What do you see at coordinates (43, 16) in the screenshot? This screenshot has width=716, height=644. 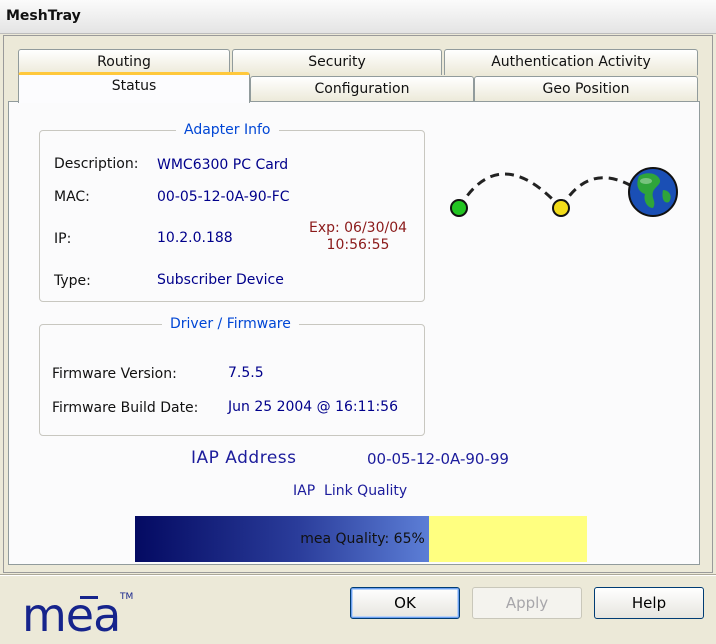 I see `window-title: MeshTray` at bounding box center [43, 16].